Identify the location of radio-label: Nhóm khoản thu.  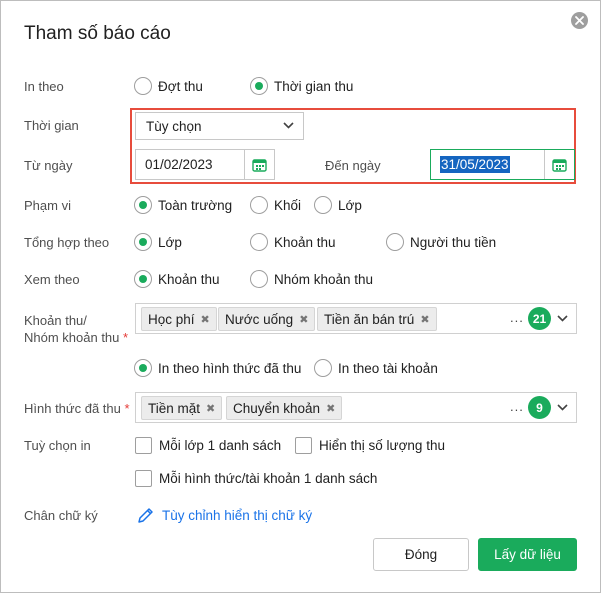
(324, 279).